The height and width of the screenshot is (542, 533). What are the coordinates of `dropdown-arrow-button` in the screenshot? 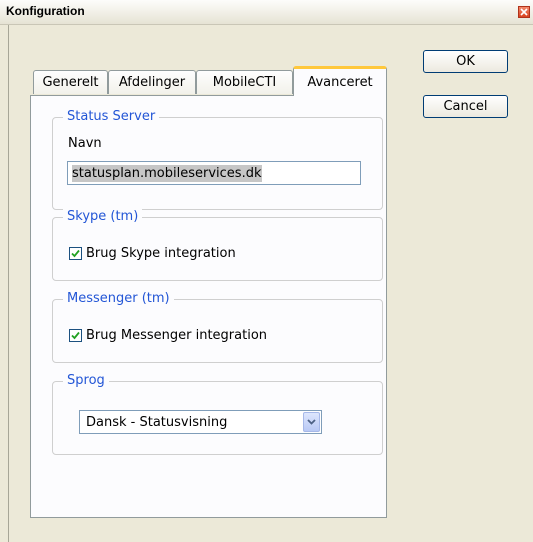 It's located at (311, 422).